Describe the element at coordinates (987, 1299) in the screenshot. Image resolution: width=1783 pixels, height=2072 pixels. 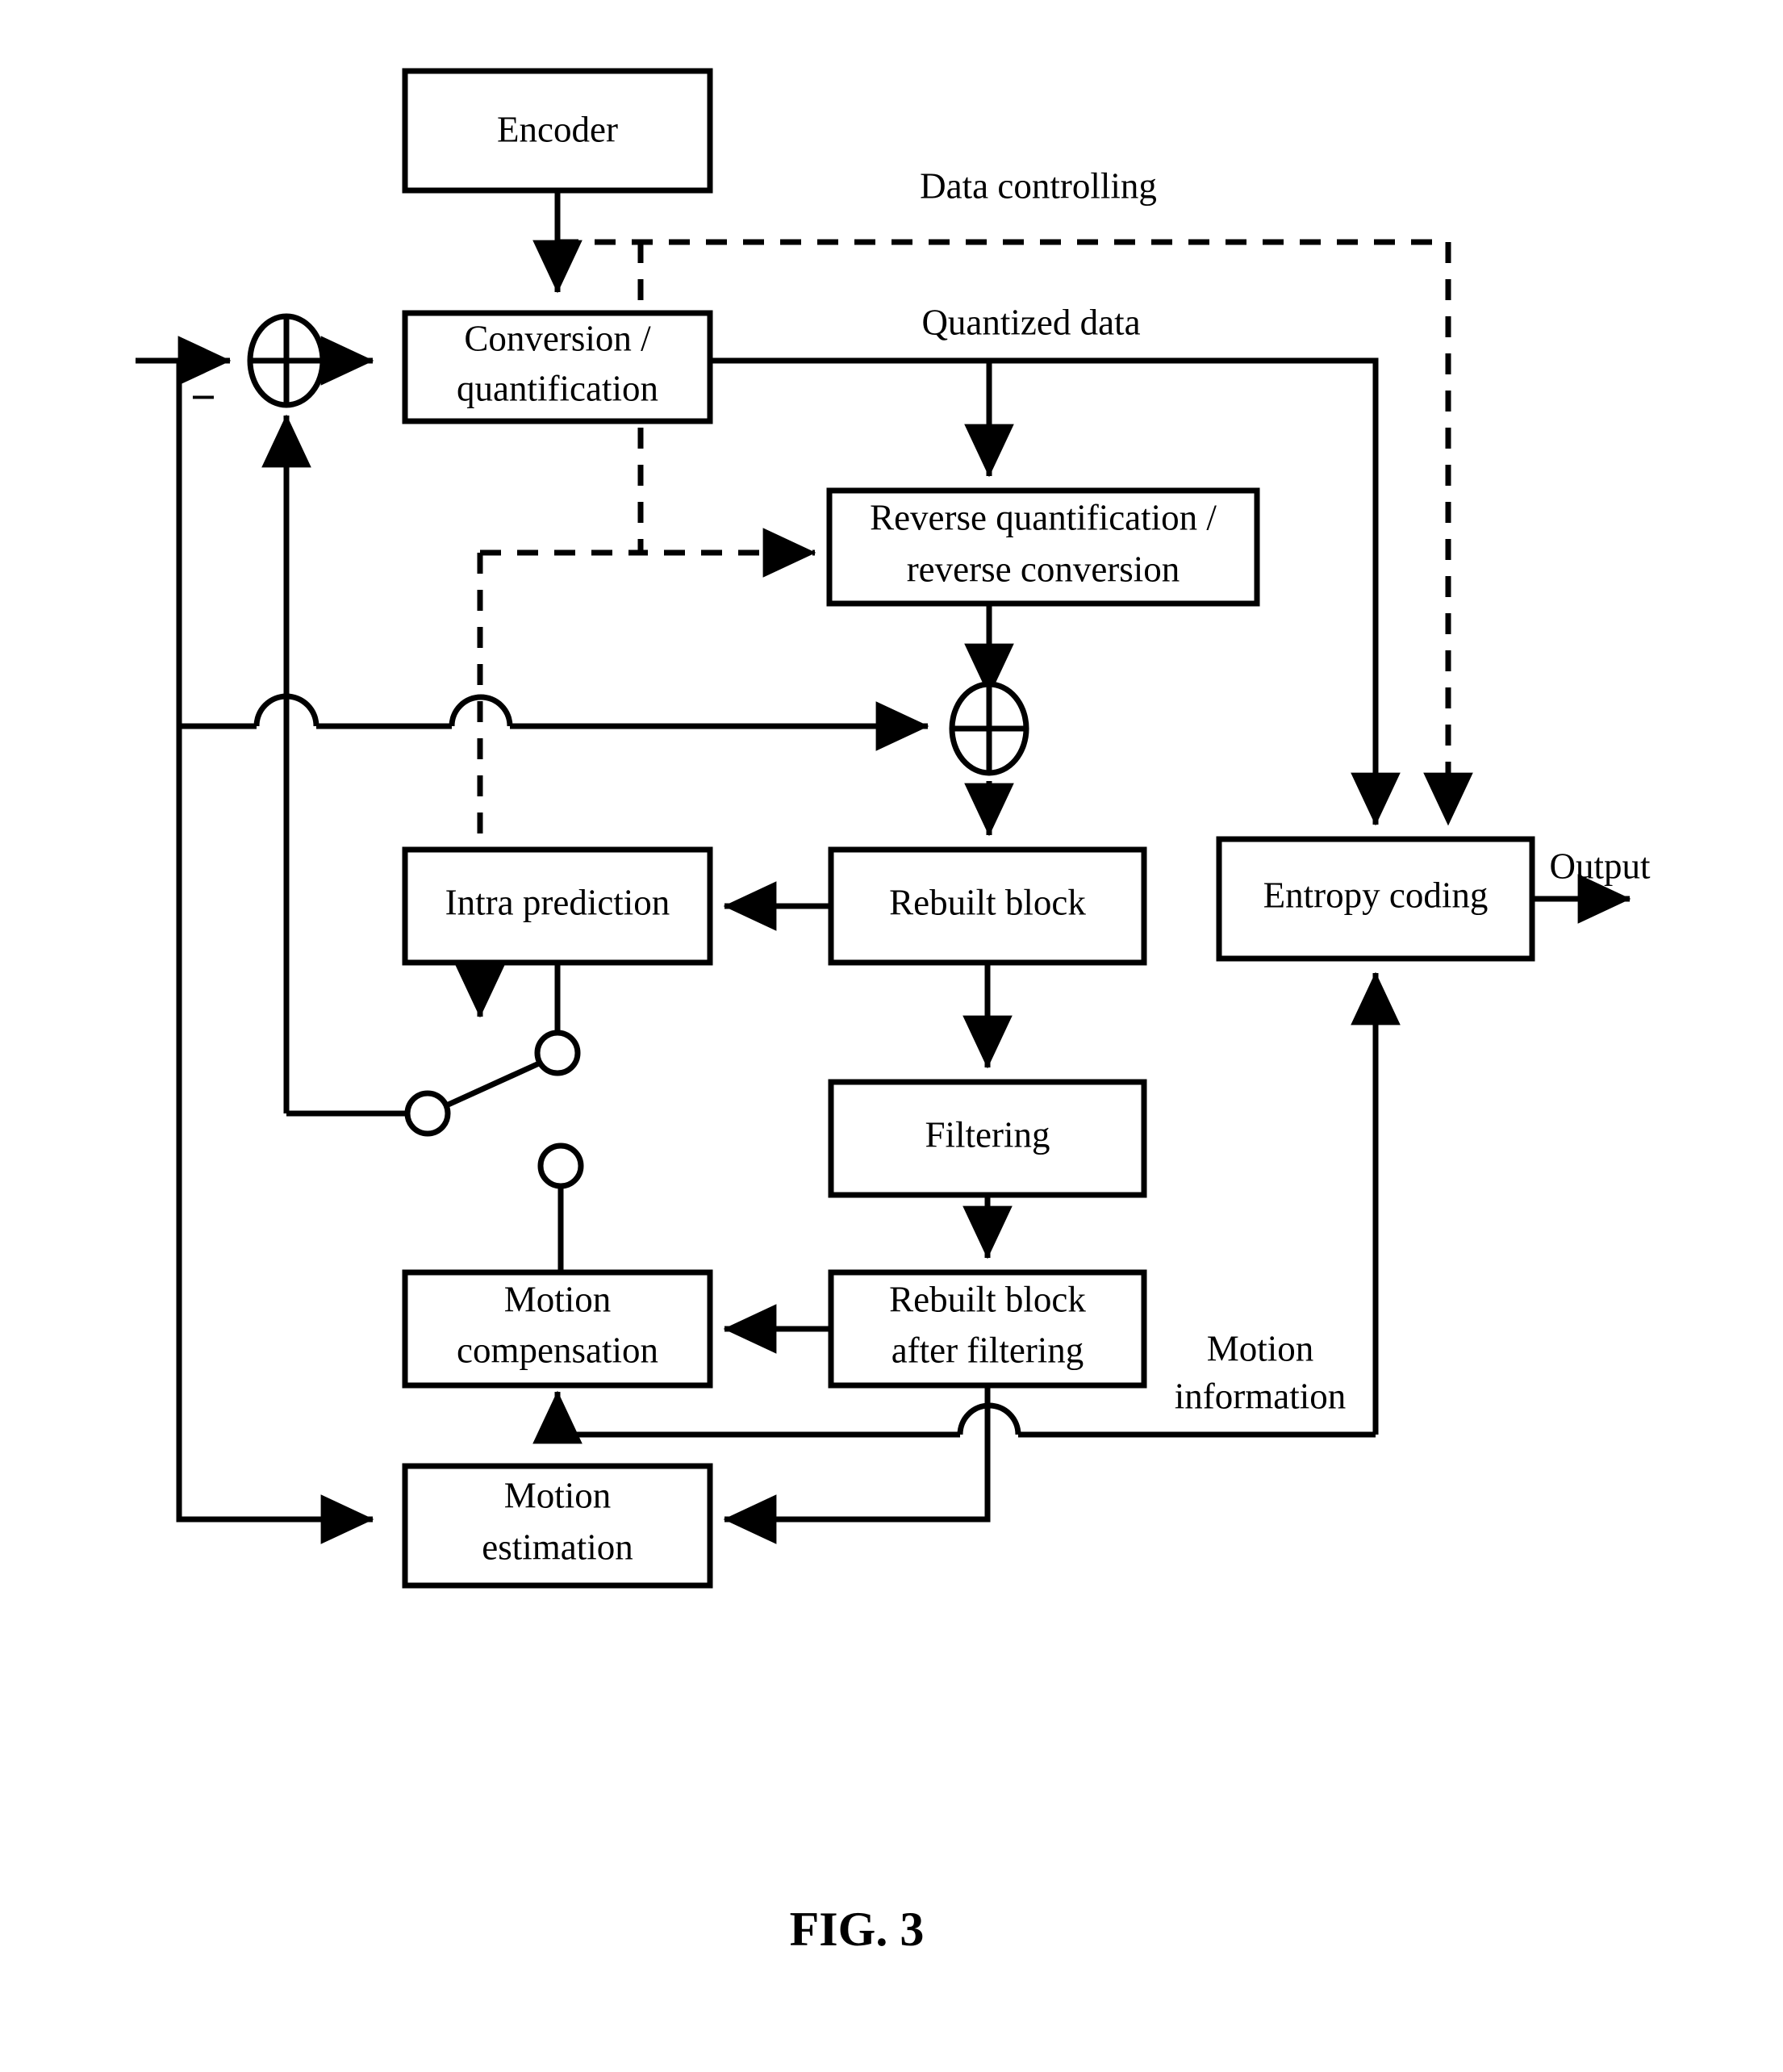
I see `block-rebuilt-filtered-label-line1: Rebuilt block` at that location.